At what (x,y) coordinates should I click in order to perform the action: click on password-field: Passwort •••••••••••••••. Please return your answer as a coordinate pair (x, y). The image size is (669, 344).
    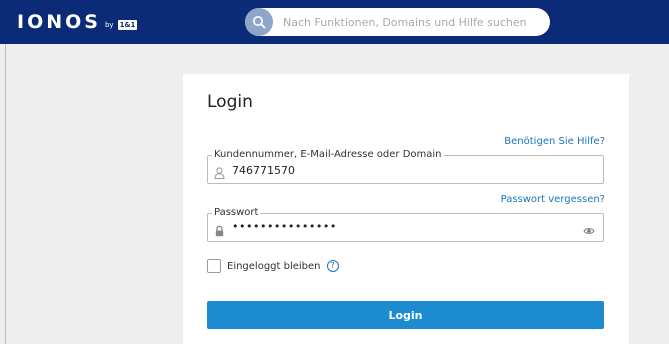
    Looking at the image, I should click on (405, 224).